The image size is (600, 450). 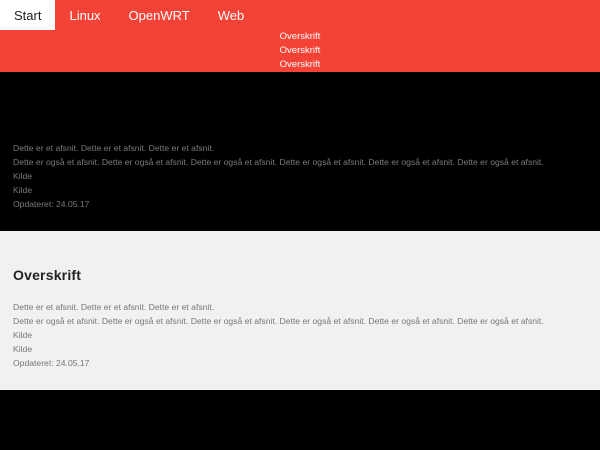 I want to click on tab-start: Start, so click(x=28, y=15).